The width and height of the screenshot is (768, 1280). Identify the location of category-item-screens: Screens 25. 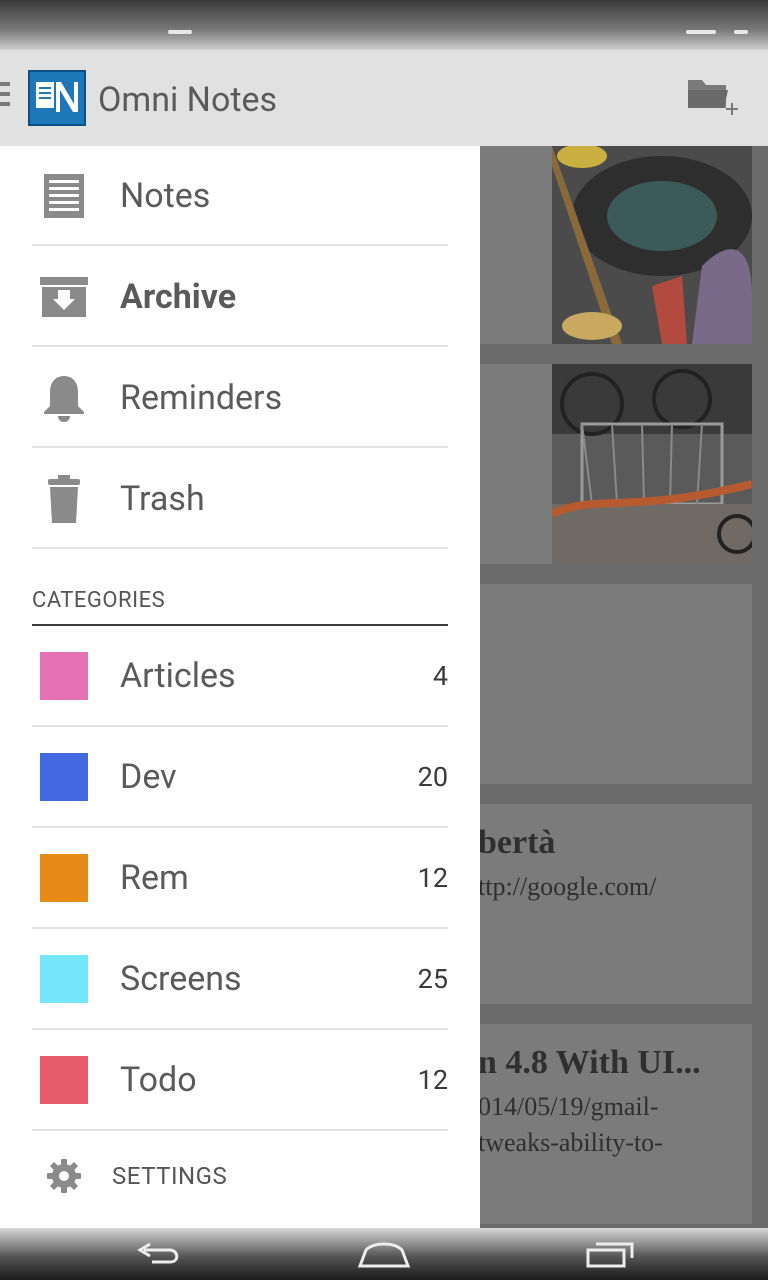
(240, 979).